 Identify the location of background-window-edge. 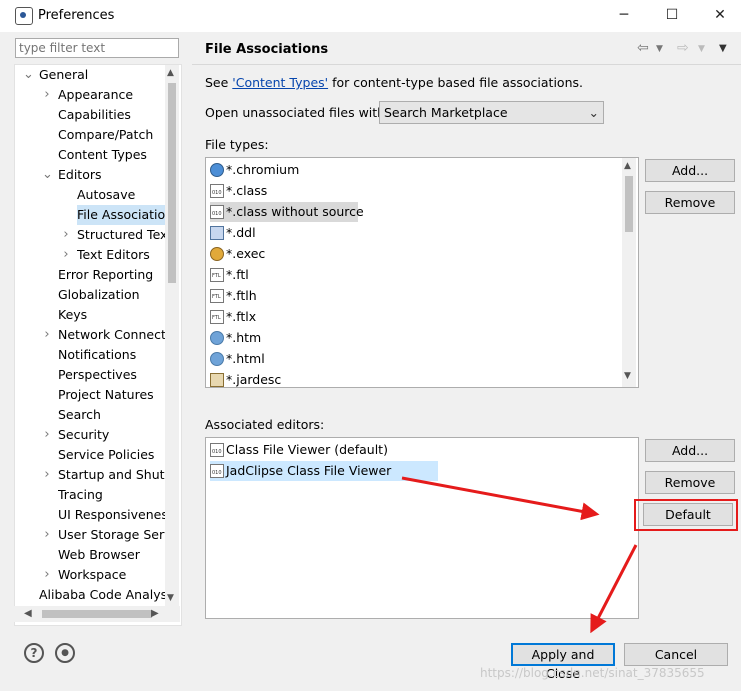
(745, 361).